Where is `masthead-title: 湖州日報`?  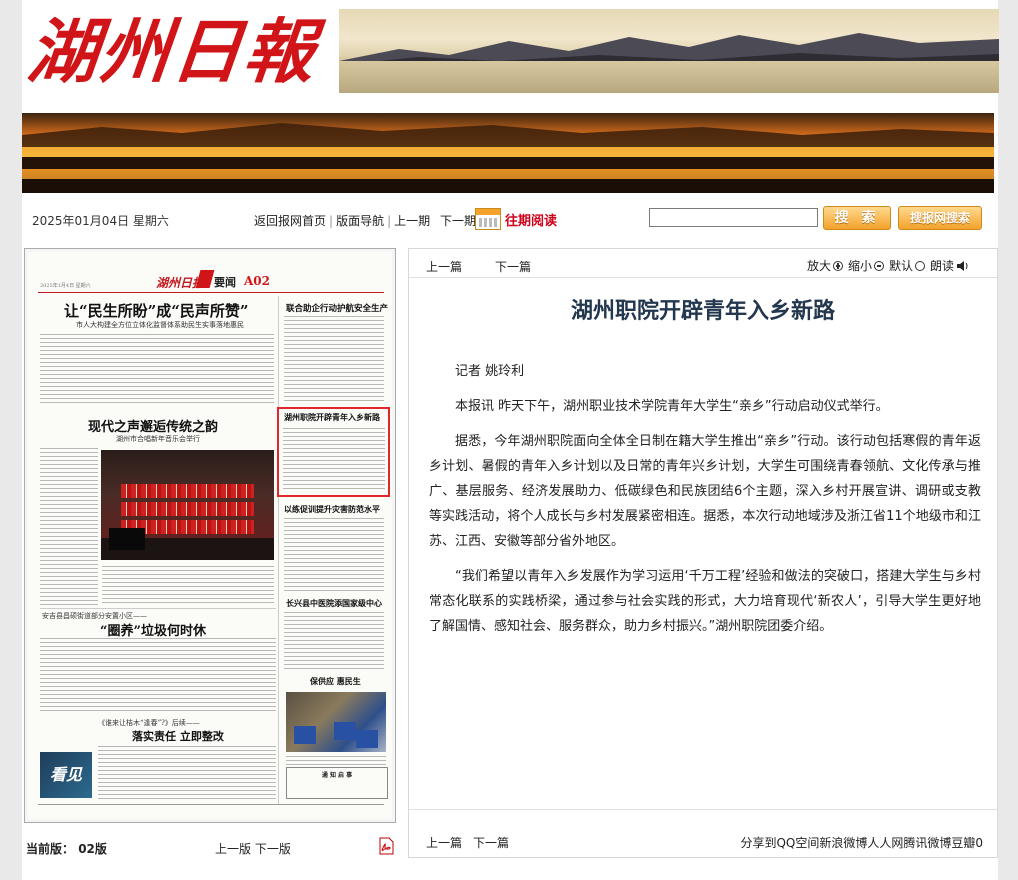
masthead-title: 湖州日報 is located at coordinates (172, 51).